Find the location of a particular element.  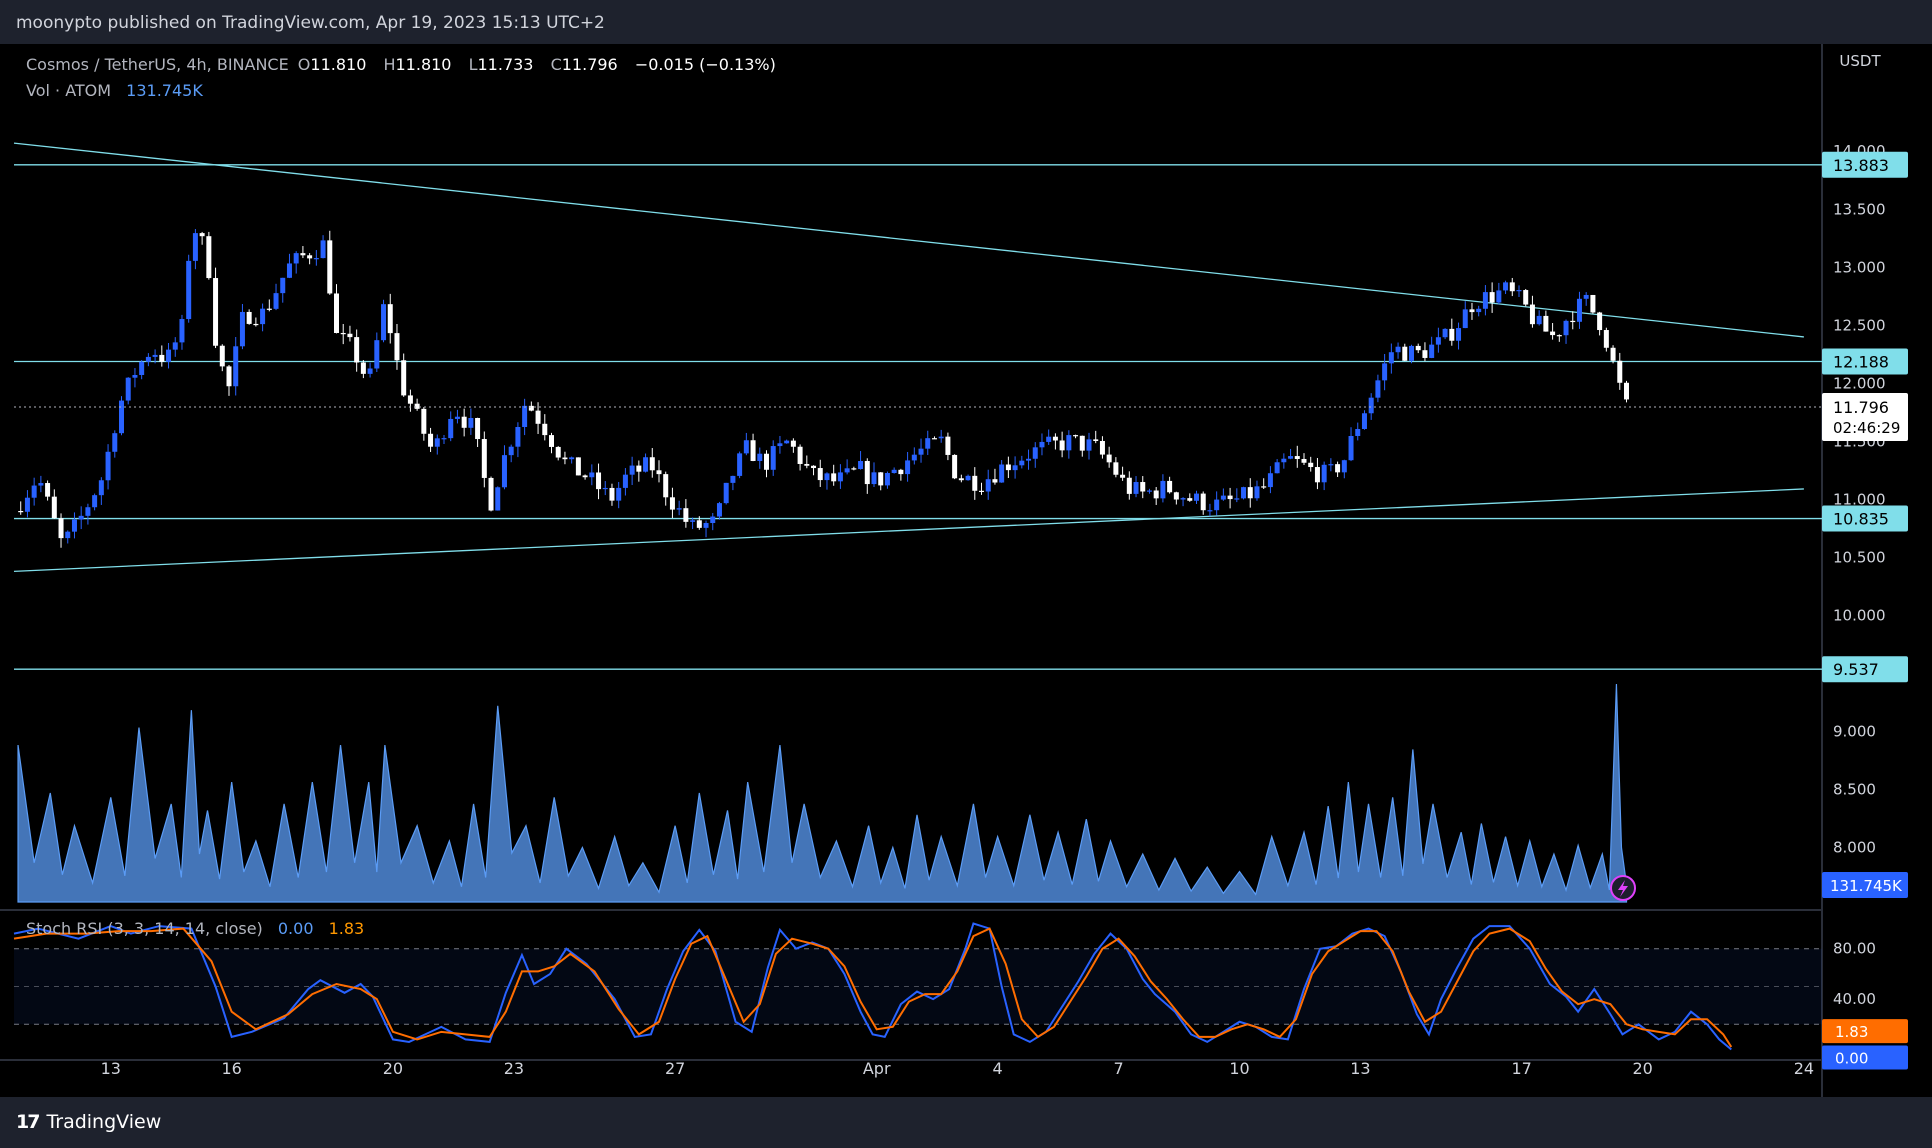

time-tick-label: 16 is located at coordinates (232, 1068).